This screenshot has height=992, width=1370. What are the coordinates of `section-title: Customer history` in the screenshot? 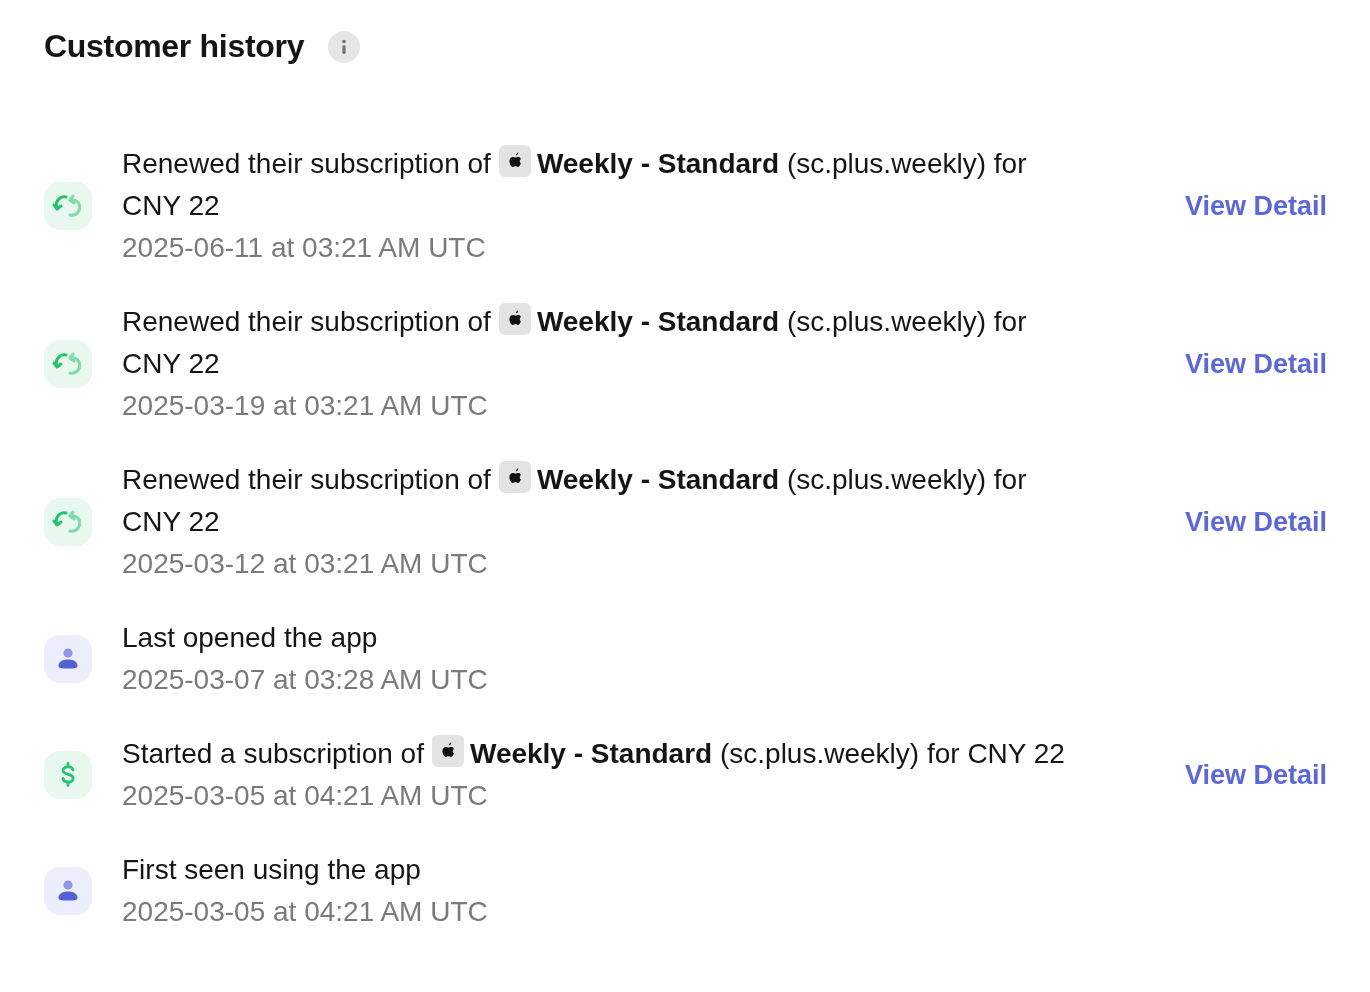 It's located at (174, 46).